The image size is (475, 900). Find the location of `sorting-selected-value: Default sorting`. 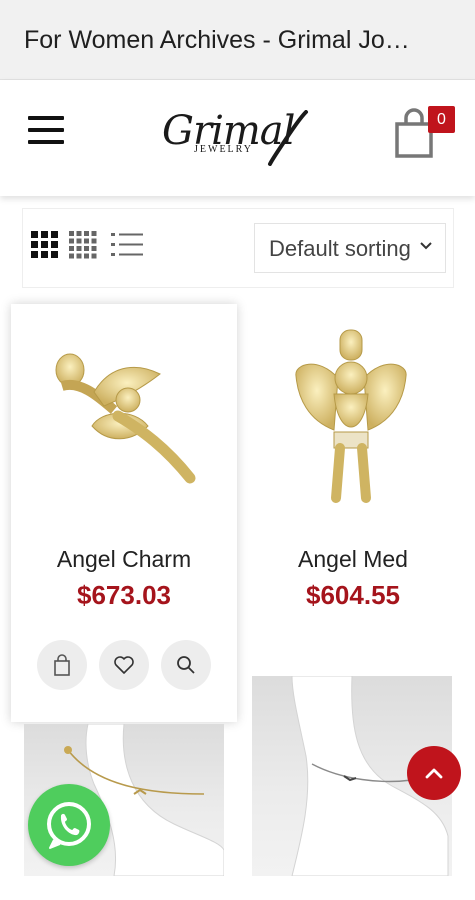

sorting-selected-value: Default sorting is located at coordinates (340, 248).